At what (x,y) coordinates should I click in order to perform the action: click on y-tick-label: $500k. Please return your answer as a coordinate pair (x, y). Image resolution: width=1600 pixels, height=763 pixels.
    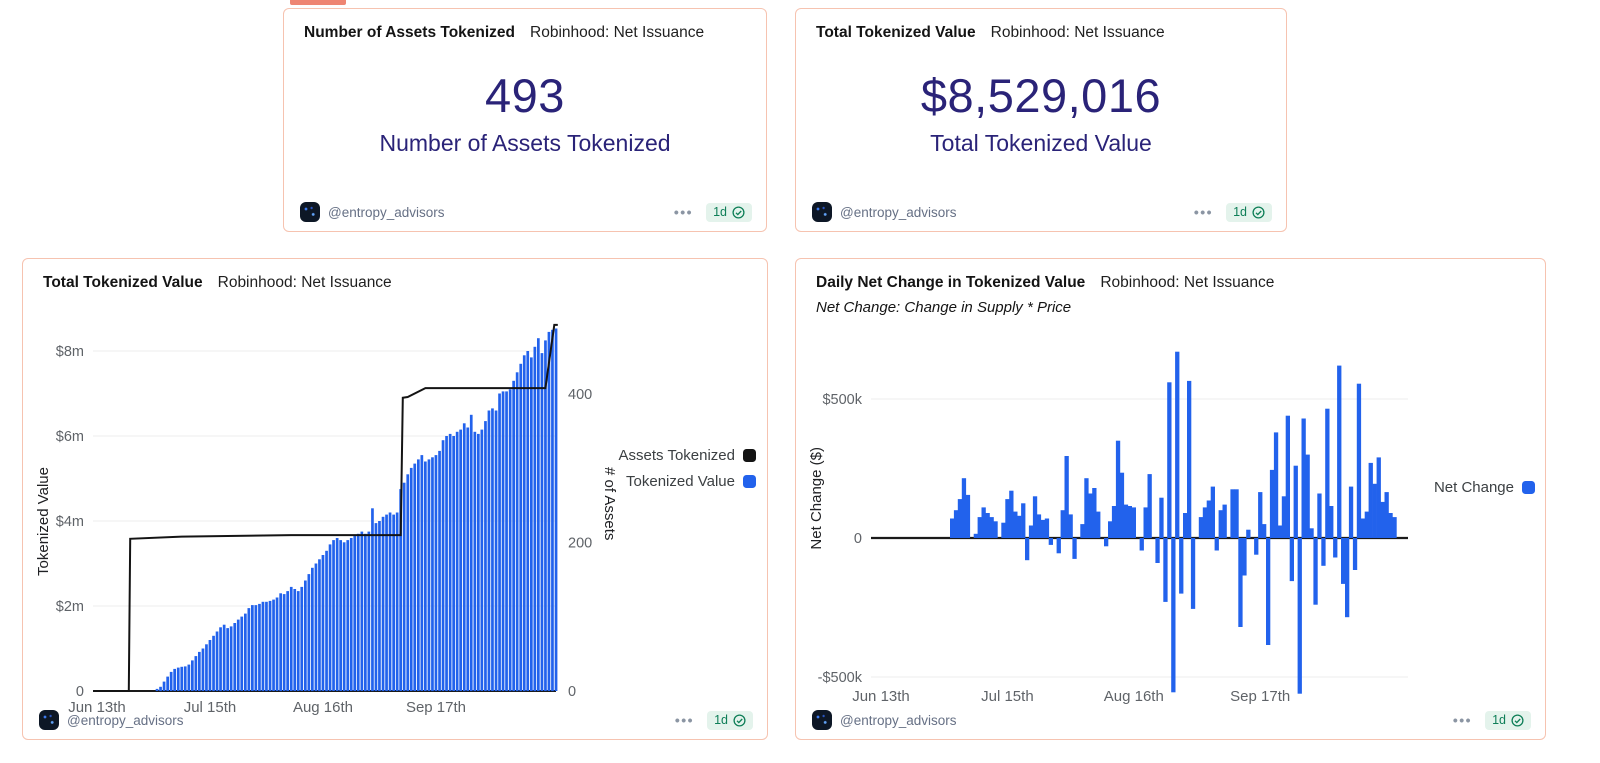
    Looking at the image, I should click on (842, 400).